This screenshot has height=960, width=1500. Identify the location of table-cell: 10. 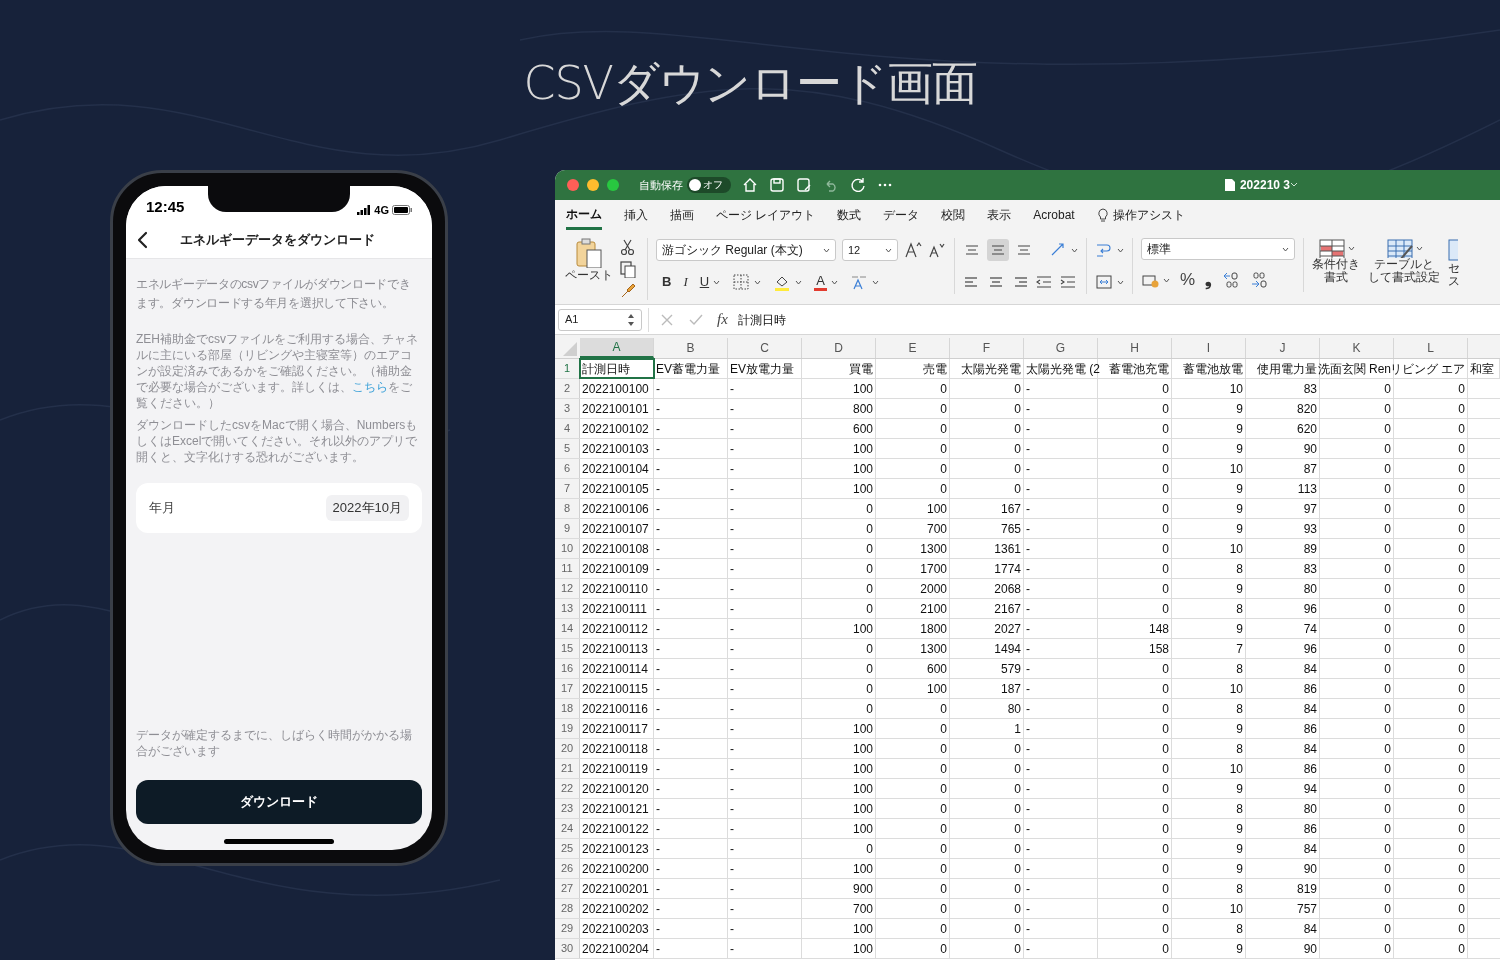
(1209, 468).